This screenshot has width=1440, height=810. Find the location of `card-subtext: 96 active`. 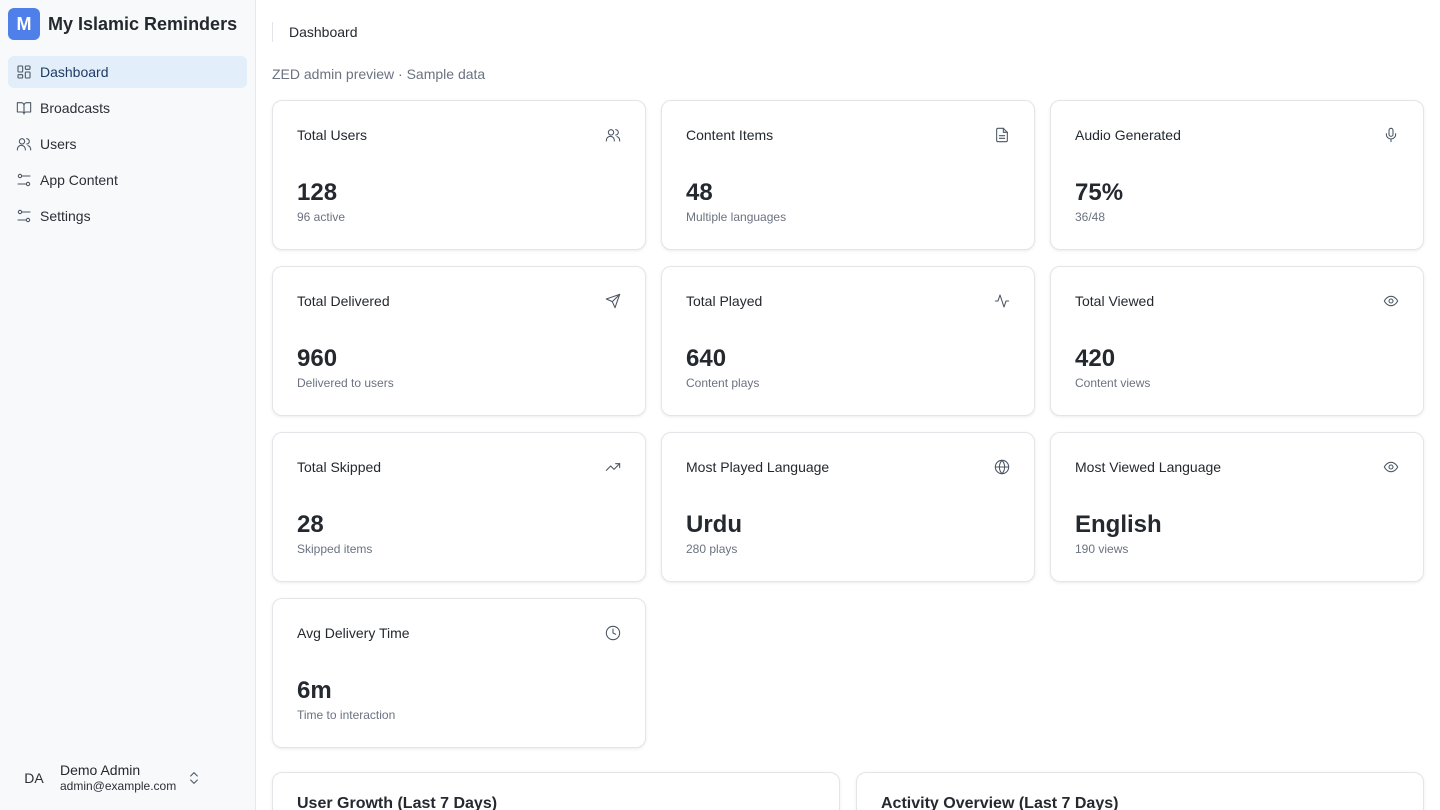

card-subtext: 96 active is located at coordinates (321, 217).